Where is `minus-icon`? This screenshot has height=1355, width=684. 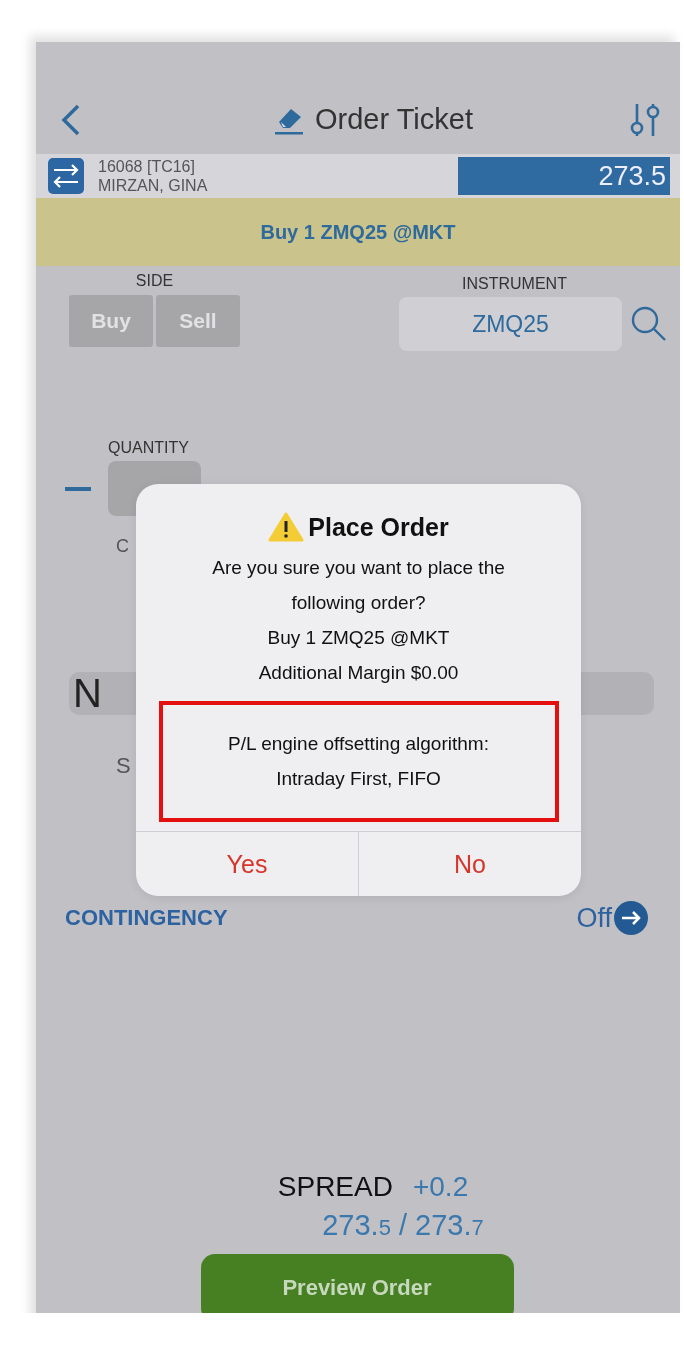 minus-icon is located at coordinates (78, 488).